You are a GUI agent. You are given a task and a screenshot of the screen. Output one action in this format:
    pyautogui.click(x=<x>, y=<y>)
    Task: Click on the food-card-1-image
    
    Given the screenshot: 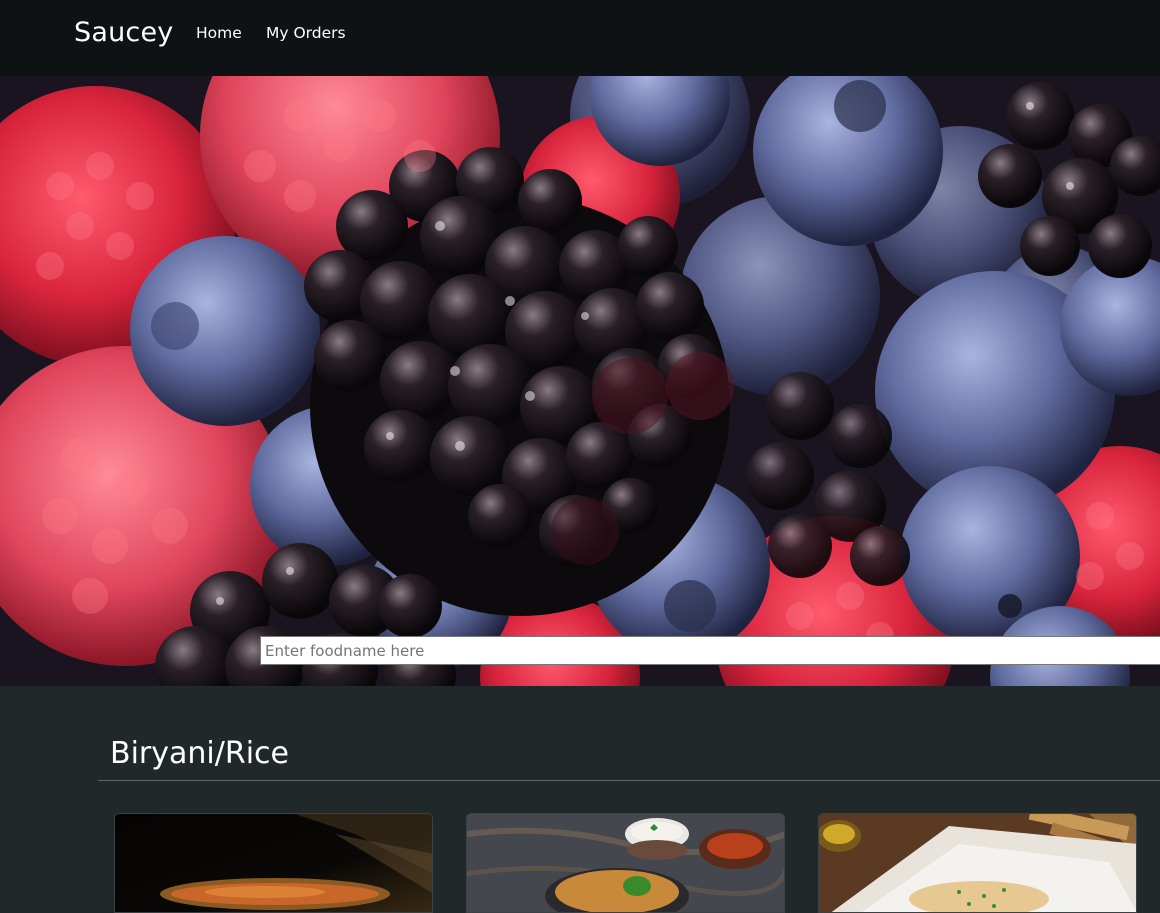 What is the action you would take?
    pyautogui.click(x=273, y=863)
    